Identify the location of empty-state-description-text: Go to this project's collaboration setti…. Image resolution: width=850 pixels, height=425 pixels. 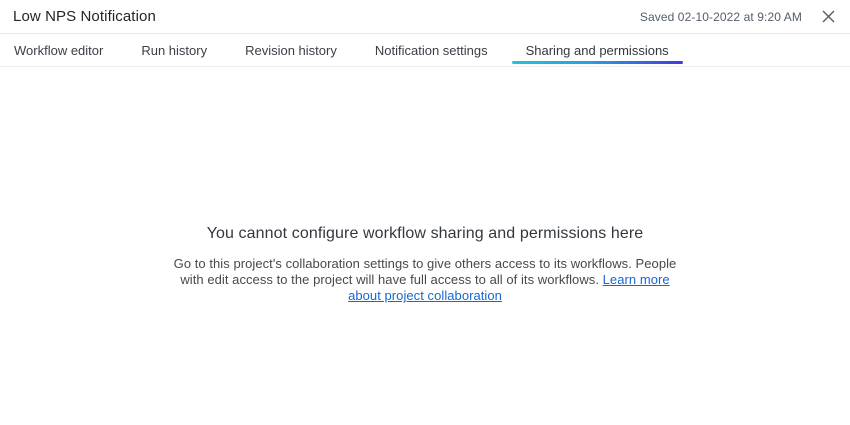
(425, 271).